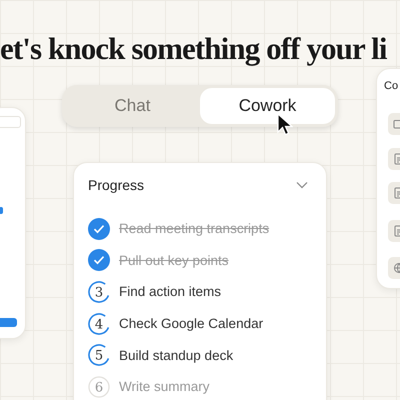 The width and height of the screenshot is (400, 400). I want to click on cursor-icon, so click(285, 125).